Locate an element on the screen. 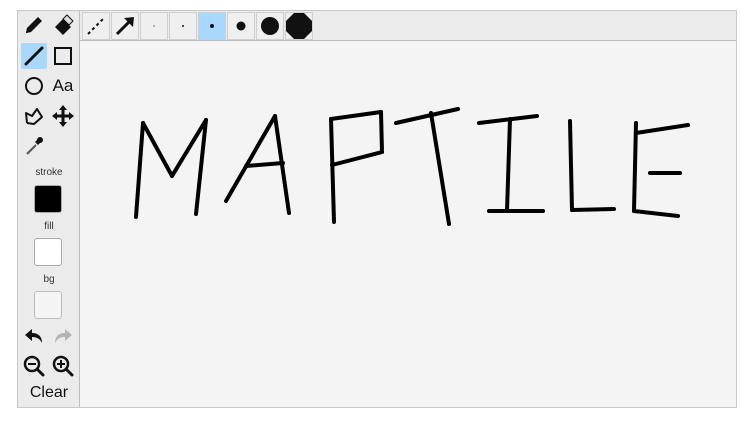  move-tool-button is located at coordinates (63, 116).